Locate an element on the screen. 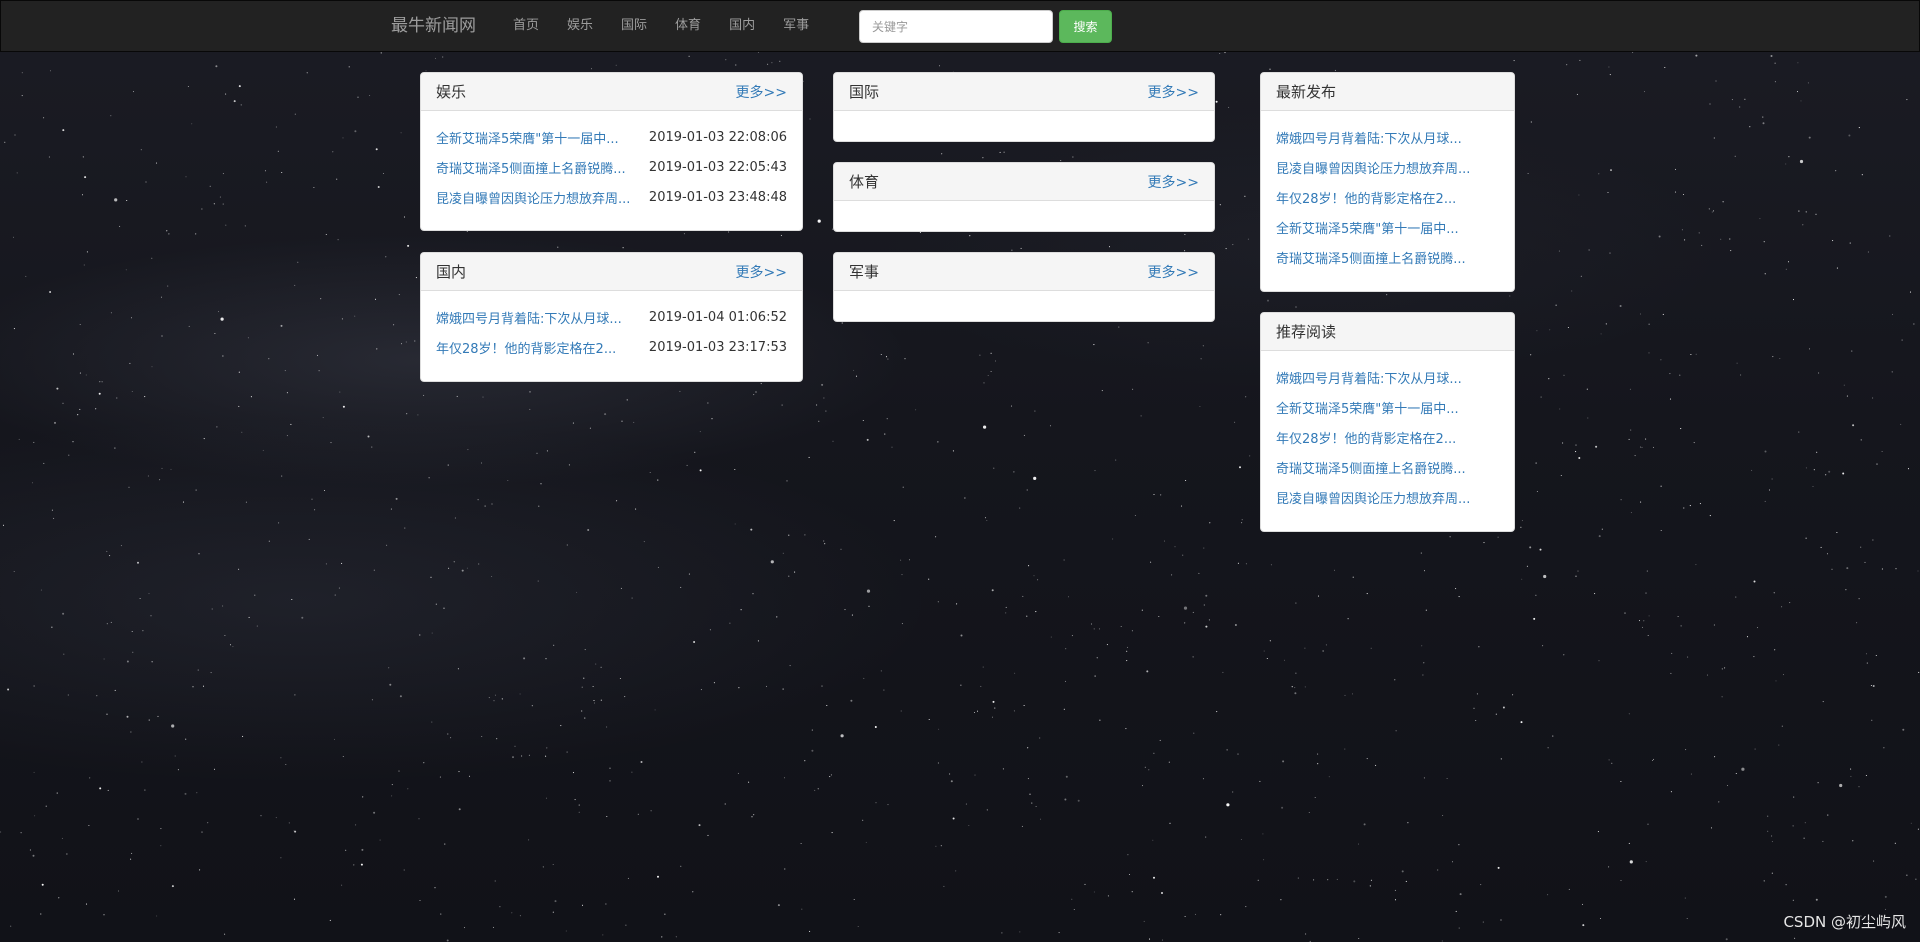 This screenshot has width=1920, height=942. panel-sports: 体育 更多>> is located at coordinates (1024, 197).